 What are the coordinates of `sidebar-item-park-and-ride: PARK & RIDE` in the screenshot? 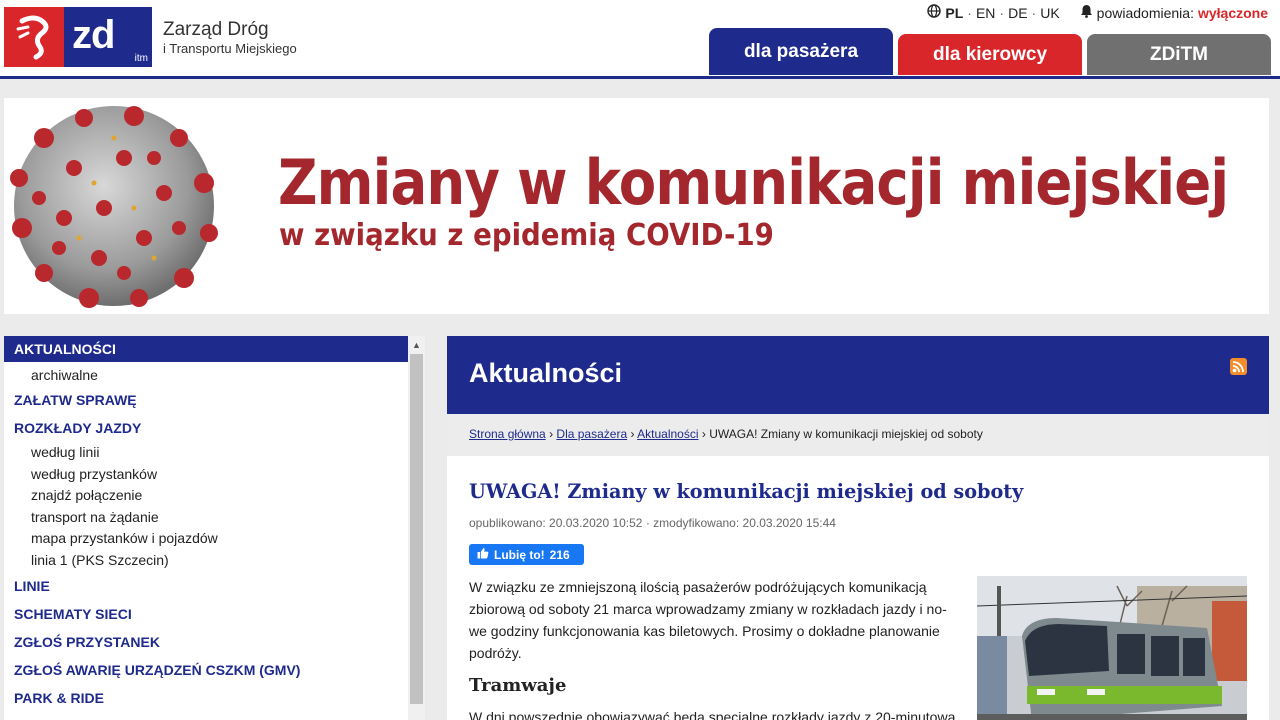 It's located at (206, 698).